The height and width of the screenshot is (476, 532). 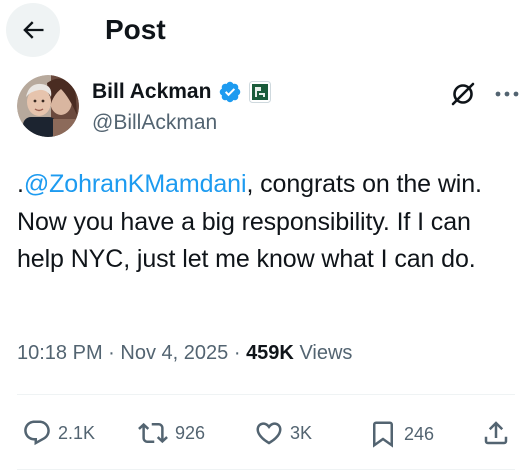 What do you see at coordinates (135, 29) in the screenshot?
I see `page-title: Post` at bounding box center [135, 29].